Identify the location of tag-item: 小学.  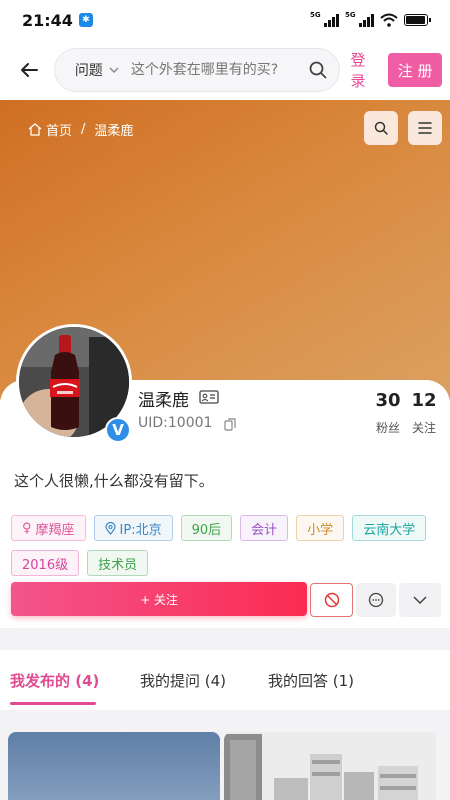
(320, 528).